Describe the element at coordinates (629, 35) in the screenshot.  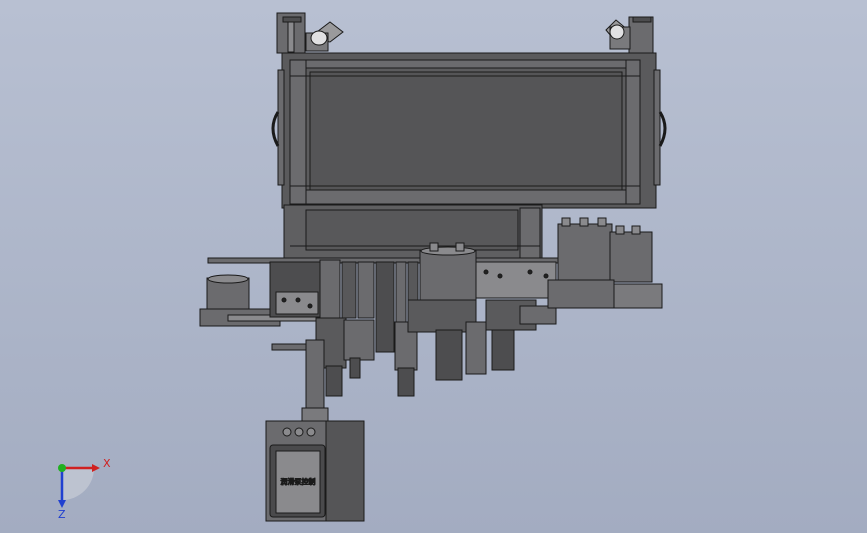
I see `right-beacon-light` at that location.